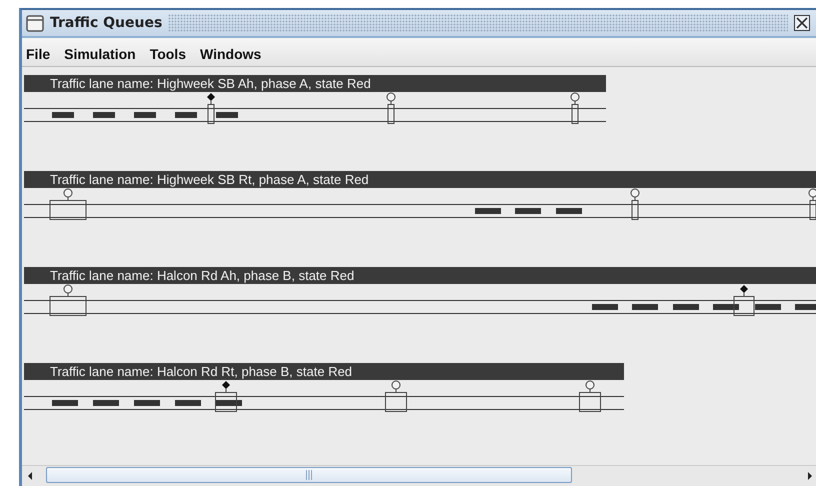  I want to click on window-icon, so click(35, 23).